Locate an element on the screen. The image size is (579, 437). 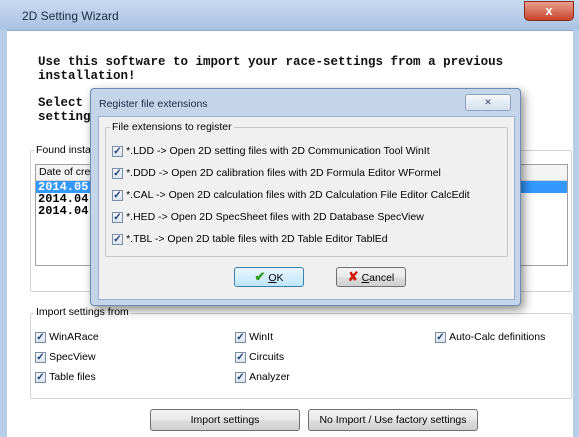
circuits-label: Circuits is located at coordinates (267, 357).